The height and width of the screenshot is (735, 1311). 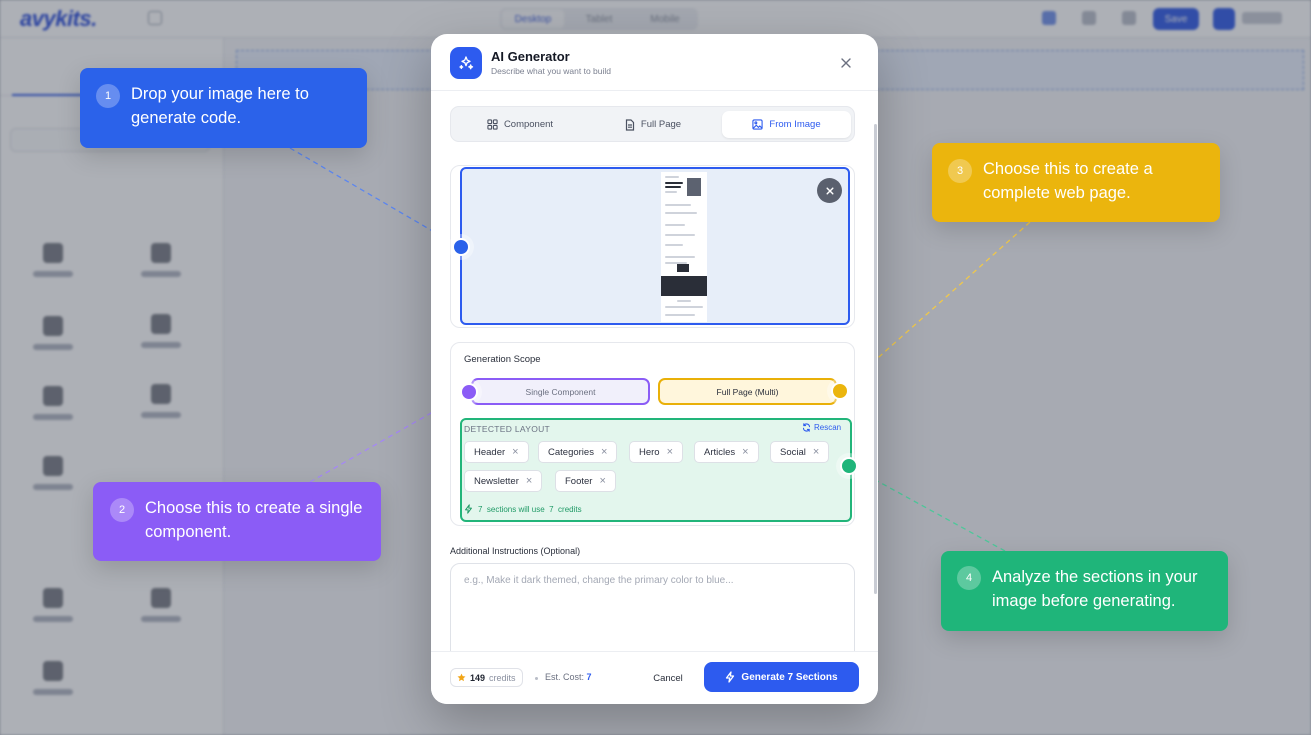 I want to click on section-chip-articles: Articles ×, so click(x=726, y=452).